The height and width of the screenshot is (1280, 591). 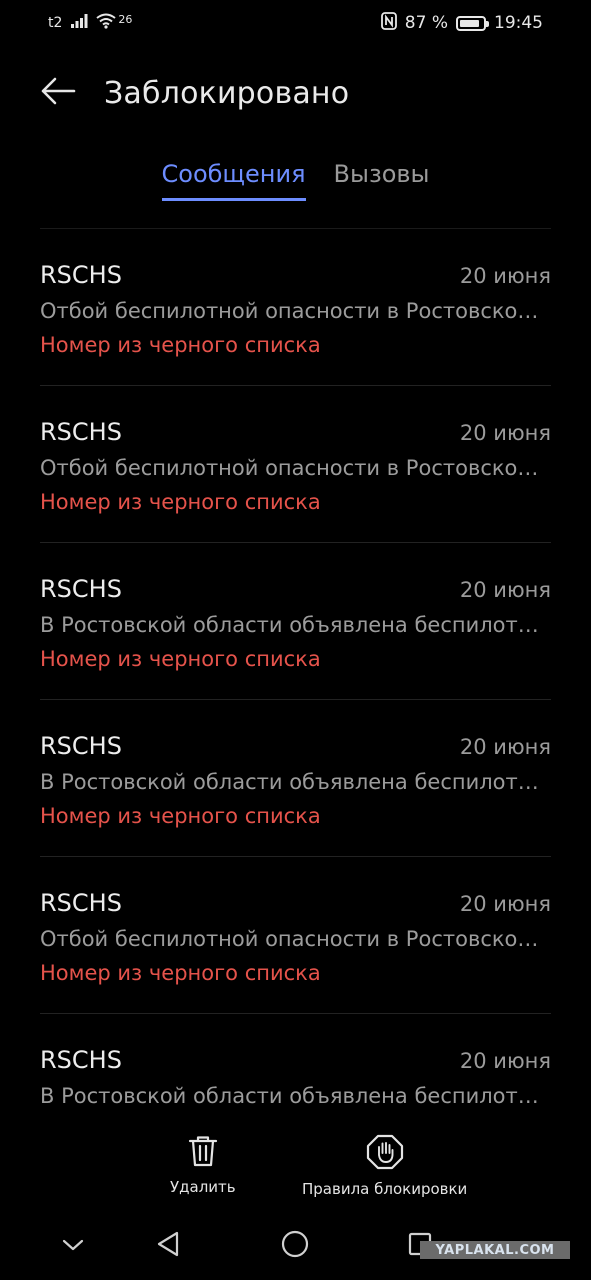 I want to click on circle-home-icon, so click(x=295, y=1246).